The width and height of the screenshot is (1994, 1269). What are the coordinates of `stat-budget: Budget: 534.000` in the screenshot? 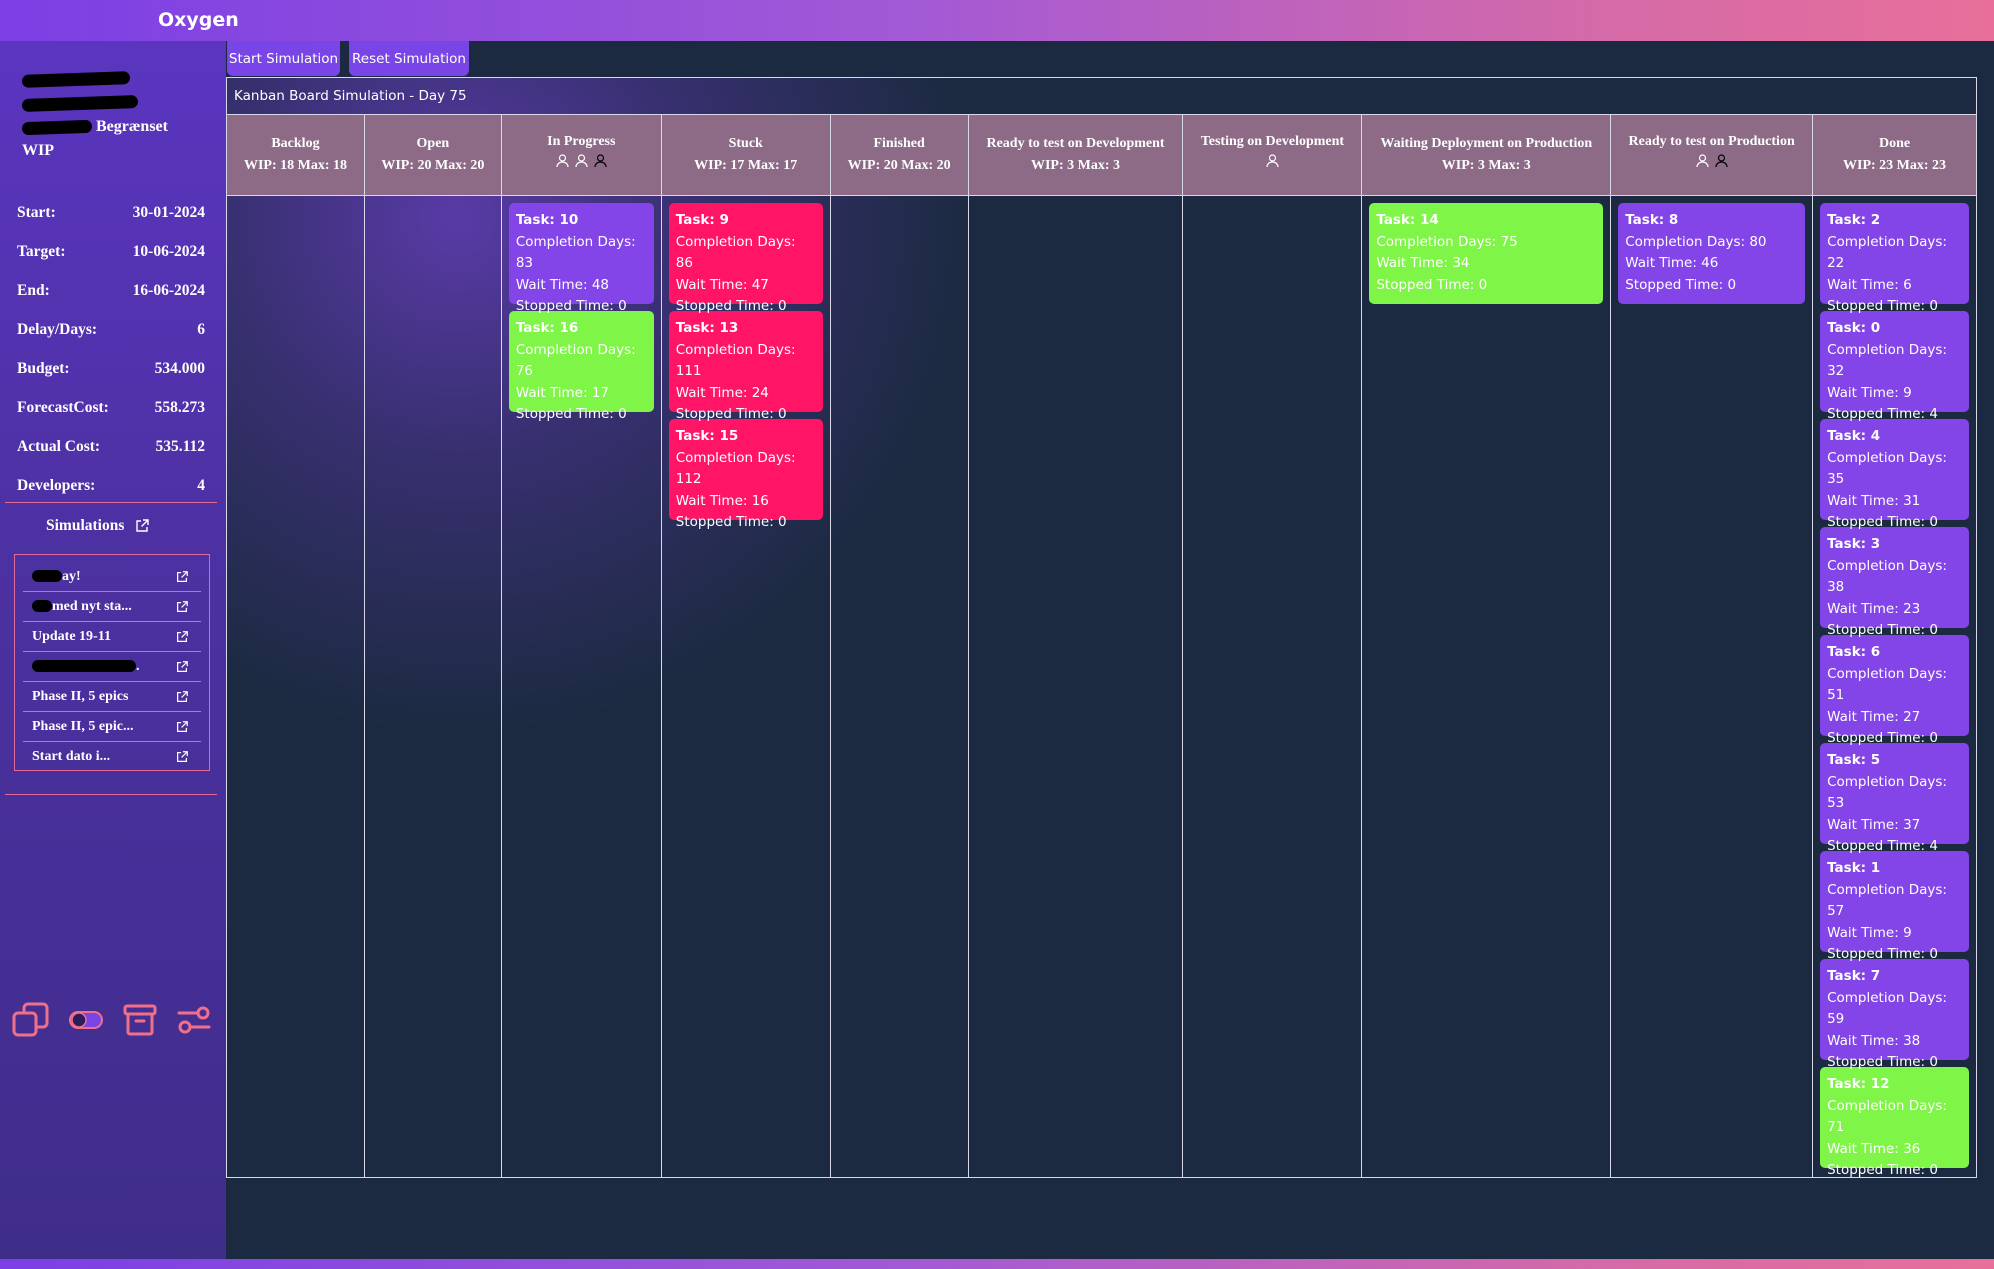 It's located at (111, 368).